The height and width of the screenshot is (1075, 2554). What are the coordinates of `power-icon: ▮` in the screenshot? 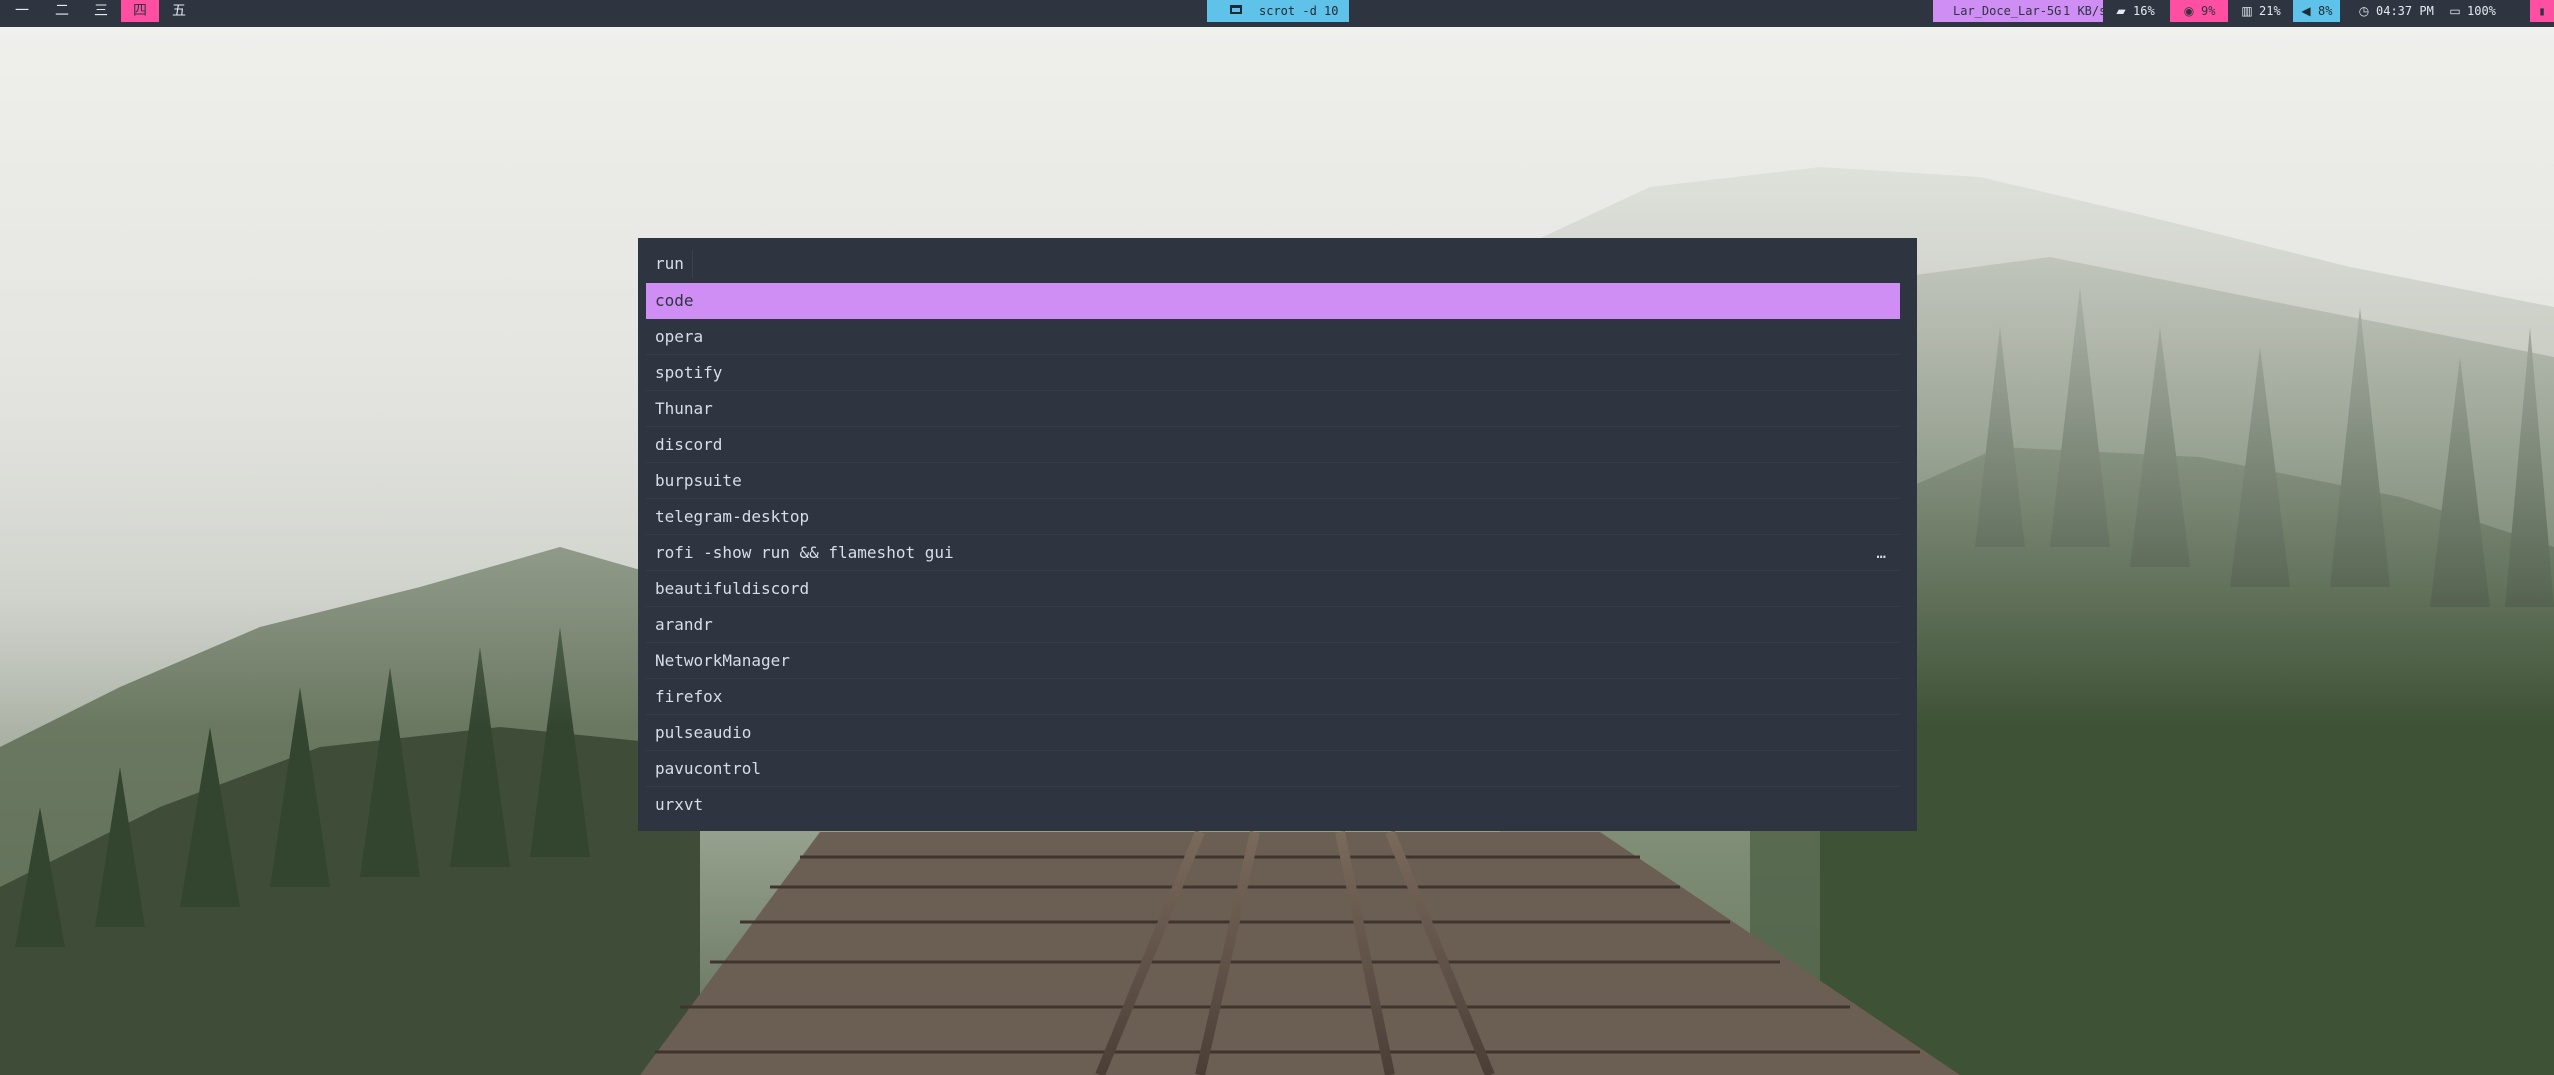 It's located at (2542, 11).